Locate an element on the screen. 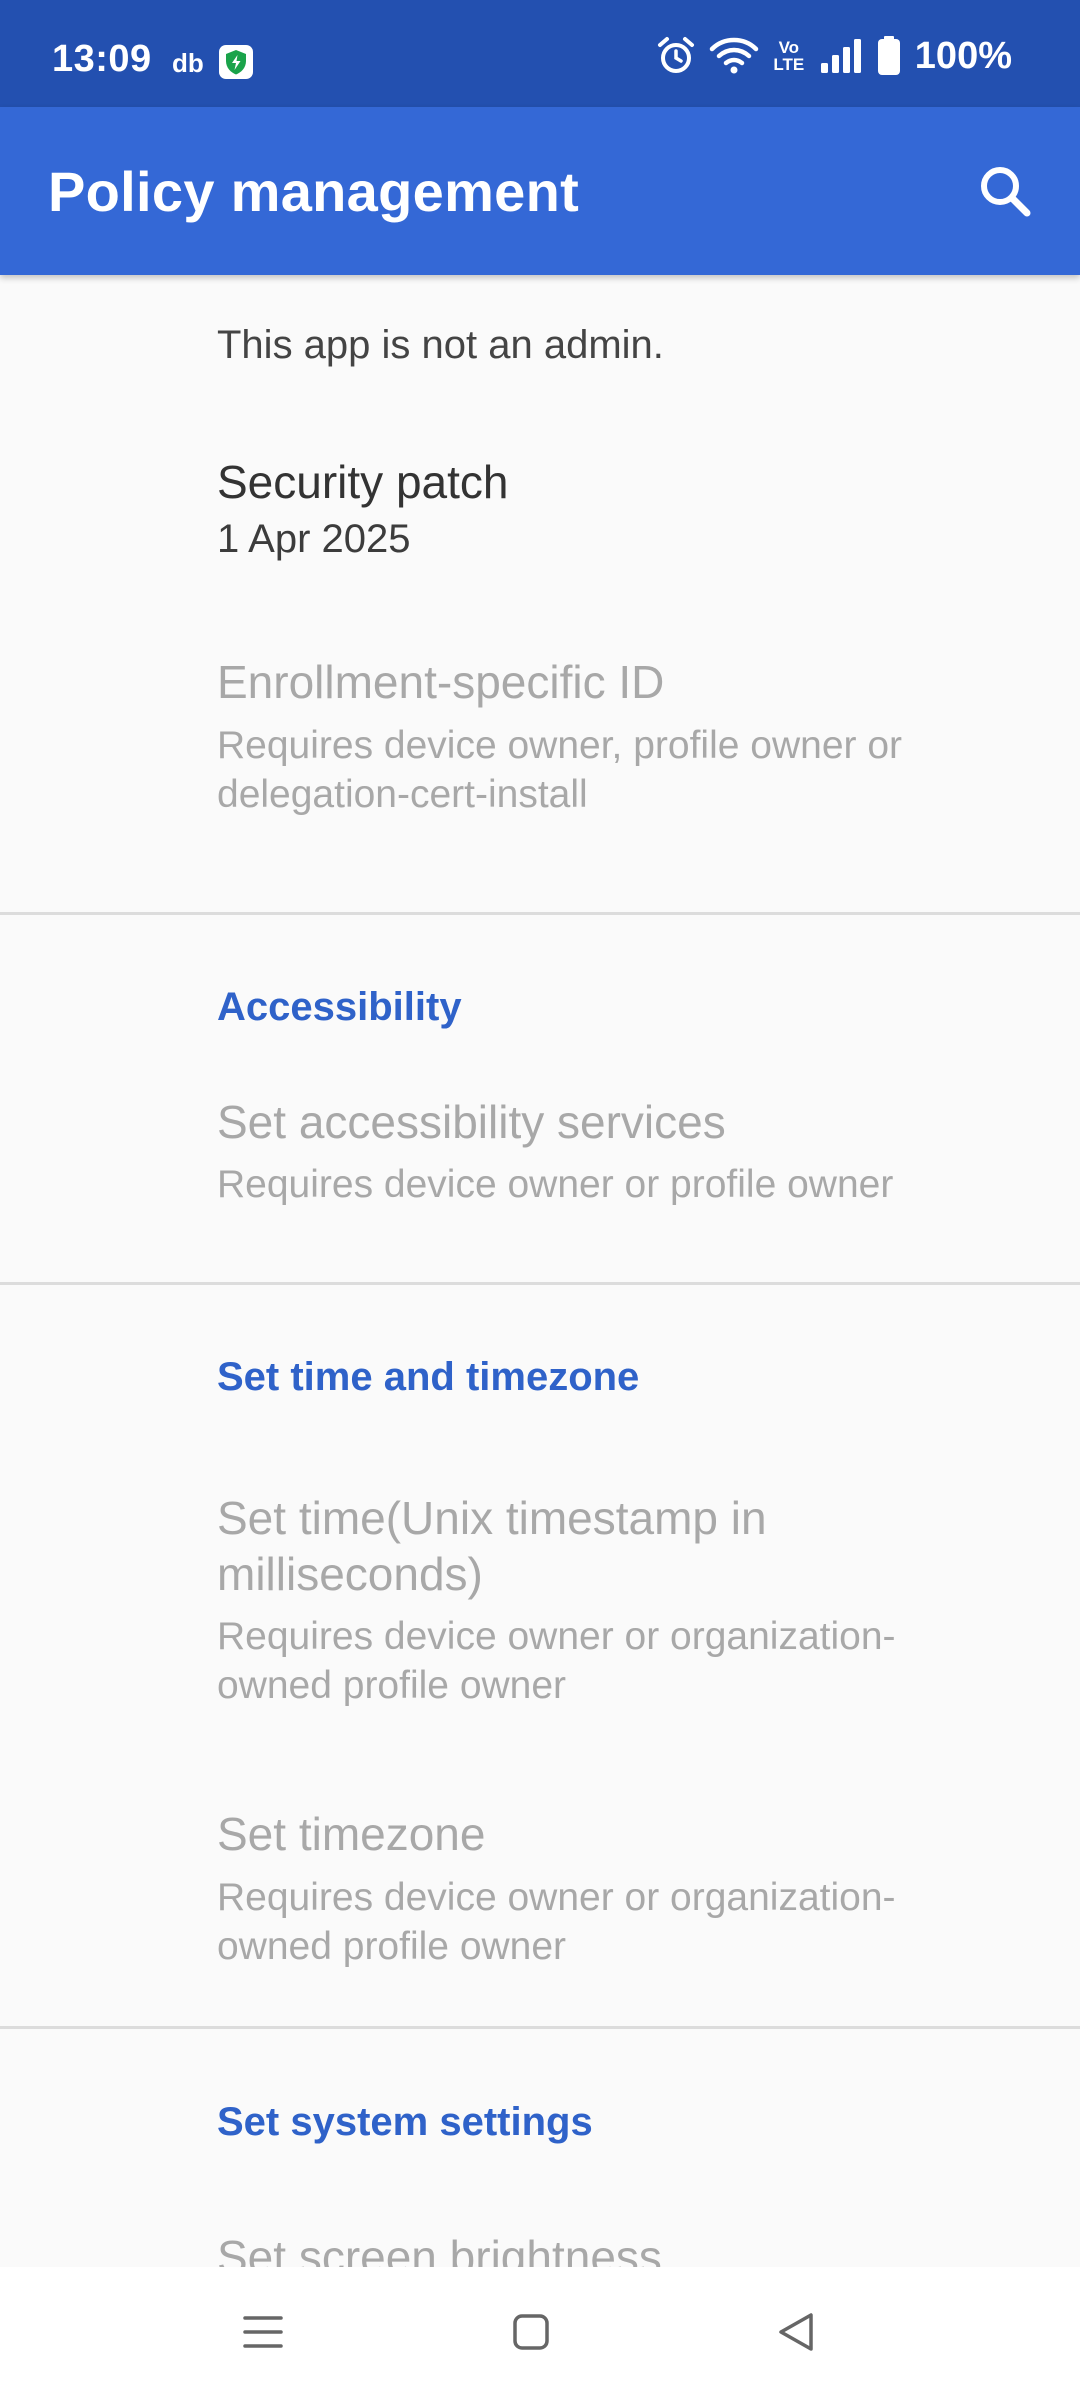  set-time-title: Set time(Unix timestamp in milliseconds) is located at coordinates (492, 1546).